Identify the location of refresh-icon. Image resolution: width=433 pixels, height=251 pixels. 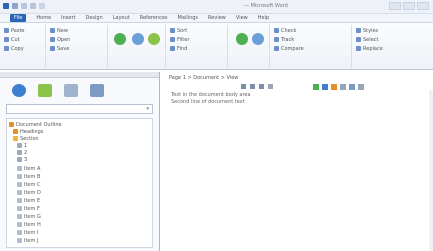
(138, 39).